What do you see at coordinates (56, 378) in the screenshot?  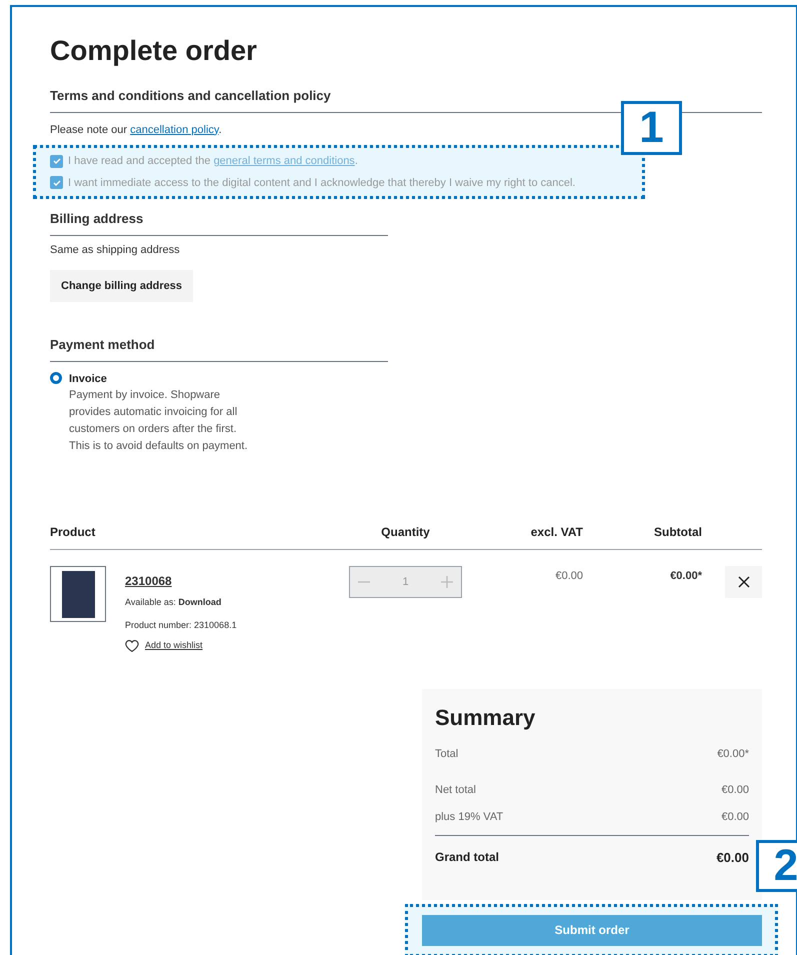 I see `radio-button` at bounding box center [56, 378].